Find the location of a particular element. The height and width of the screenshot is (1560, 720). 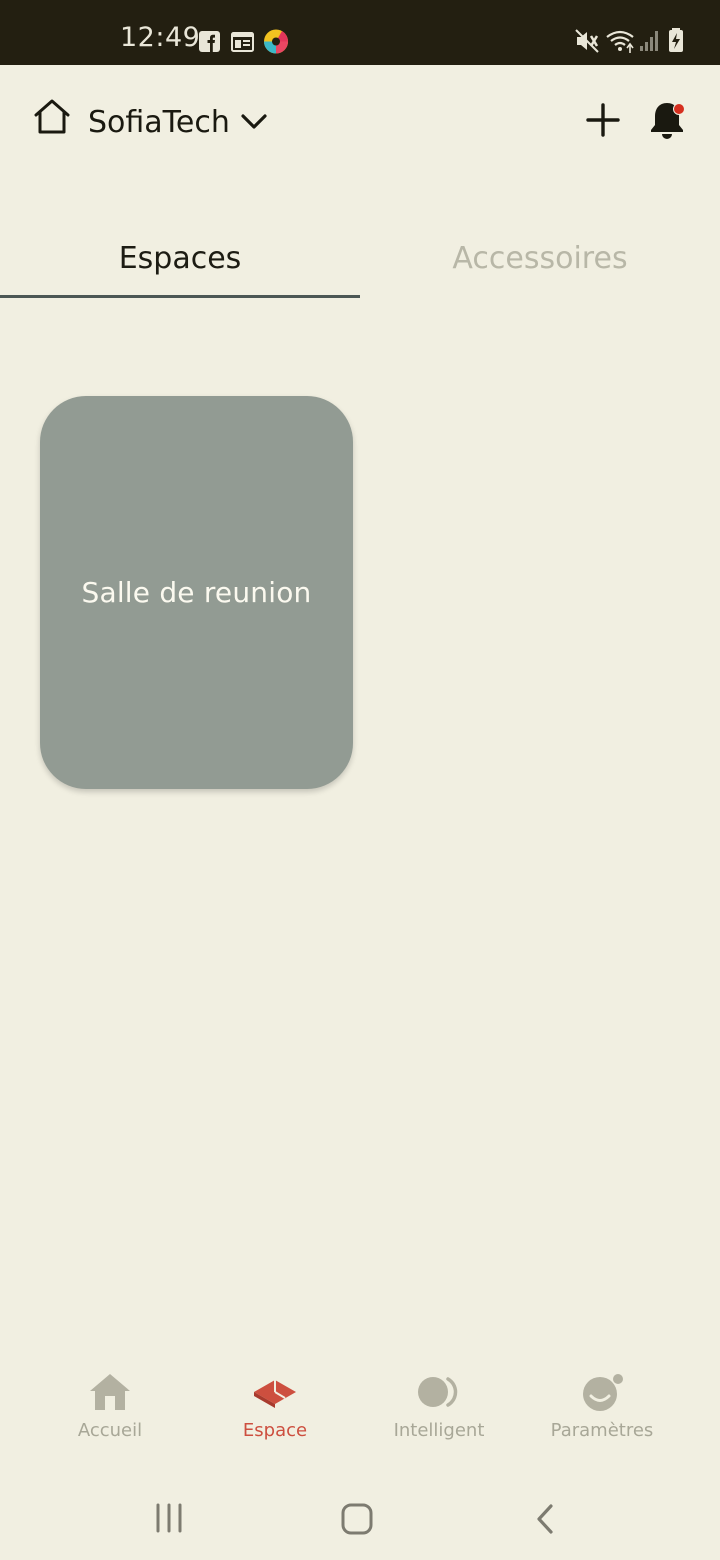

status-bar: 12:49 is located at coordinates (360, 32).